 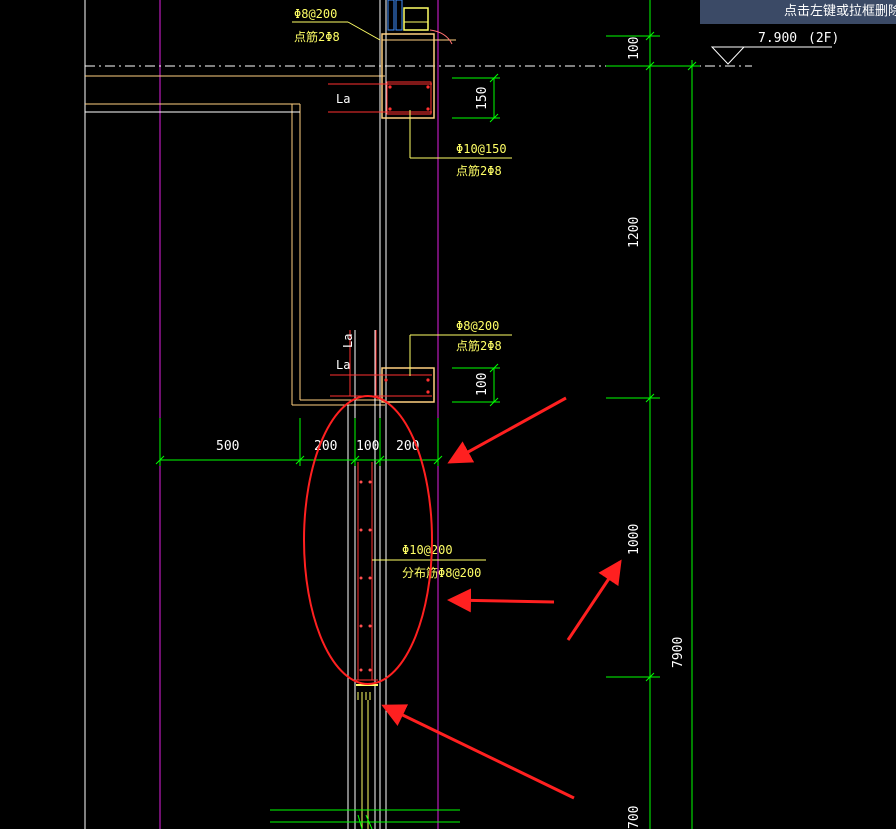 What do you see at coordinates (777, 38) in the screenshot?
I see `level-elevation: 7.900` at bounding box center [777, 38].